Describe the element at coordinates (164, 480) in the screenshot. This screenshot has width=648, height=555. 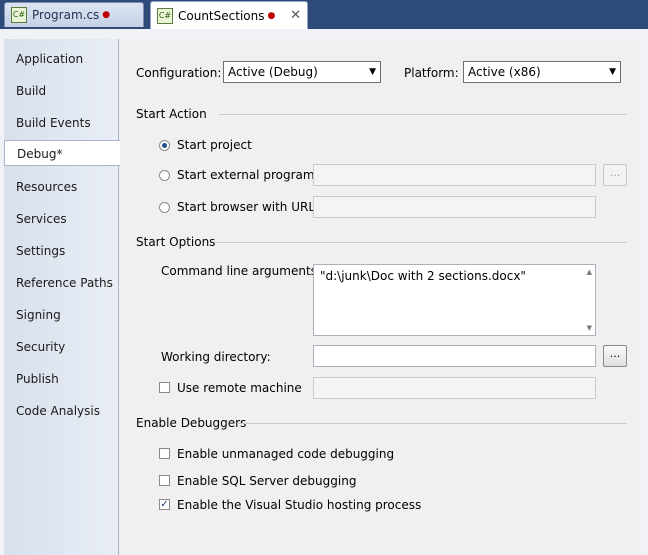
I see `sql-debugging-checkbox` at that location.